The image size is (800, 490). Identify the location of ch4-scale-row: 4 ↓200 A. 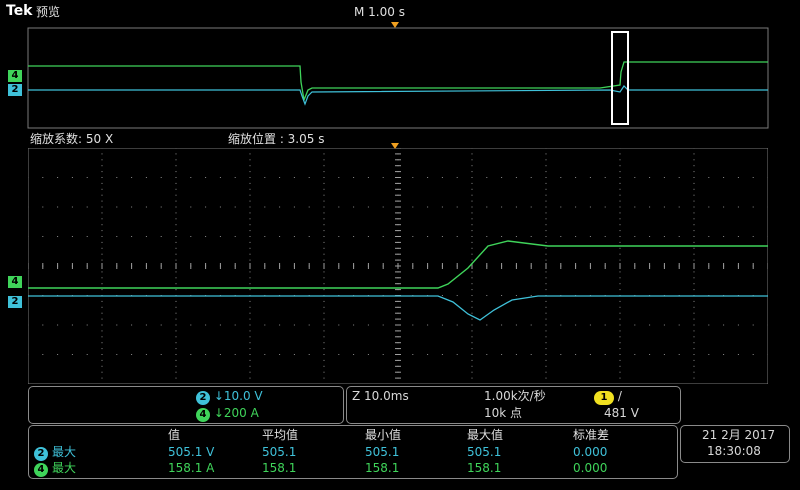
(227, 414).